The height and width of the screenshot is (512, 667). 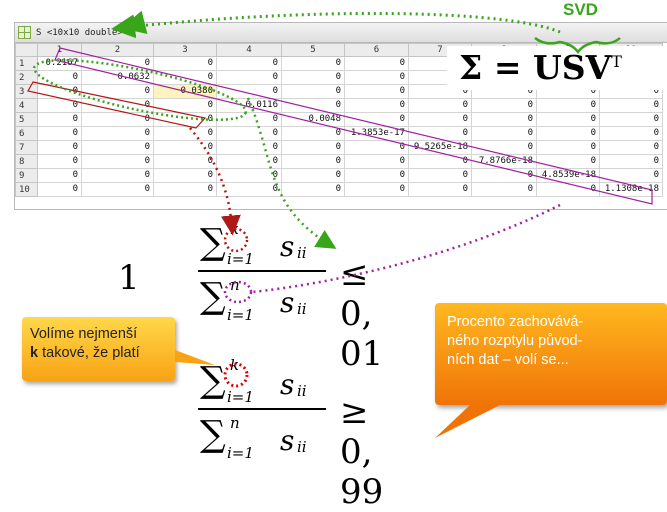 What do you see at coordinates (440, 147) in the screenshot?
I see `table-cell: 9.5265e-18` at bounding box center [440, 147].